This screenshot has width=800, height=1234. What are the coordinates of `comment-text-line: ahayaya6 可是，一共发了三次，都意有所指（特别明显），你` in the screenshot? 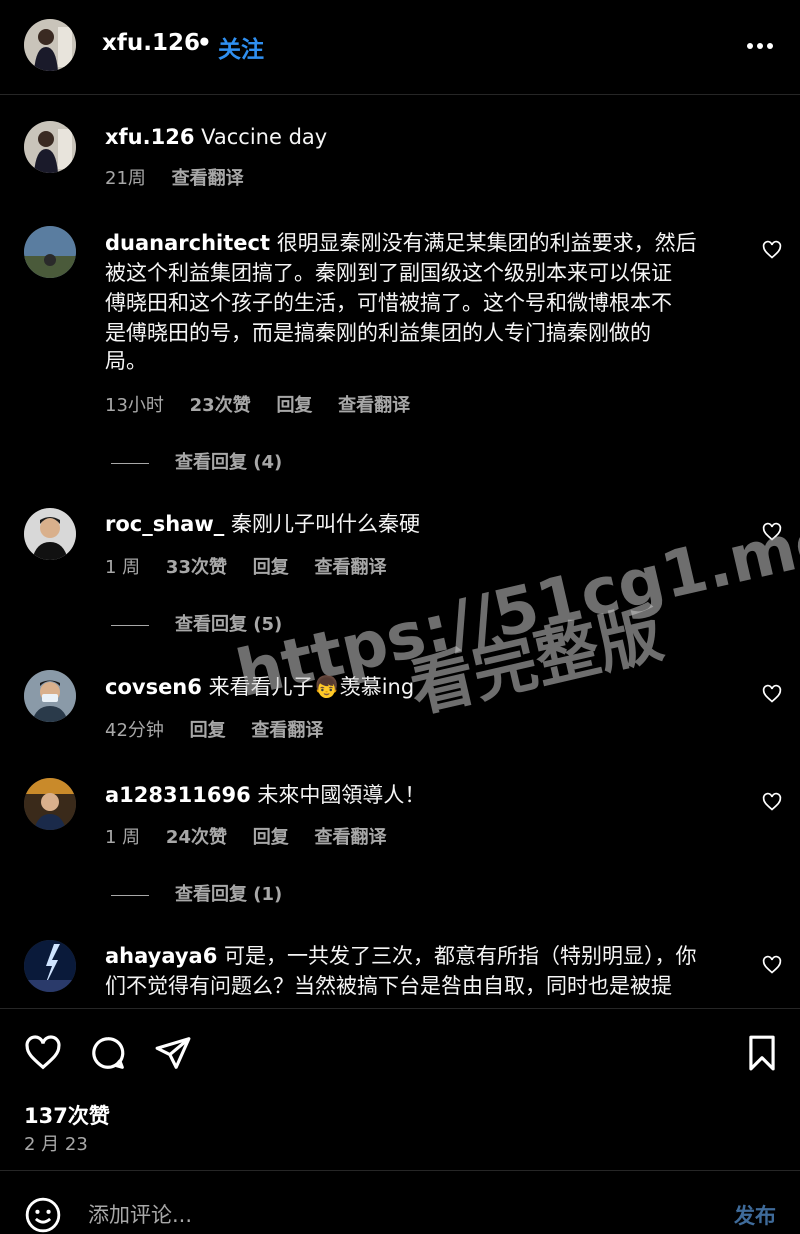 It's located at (401, 956).